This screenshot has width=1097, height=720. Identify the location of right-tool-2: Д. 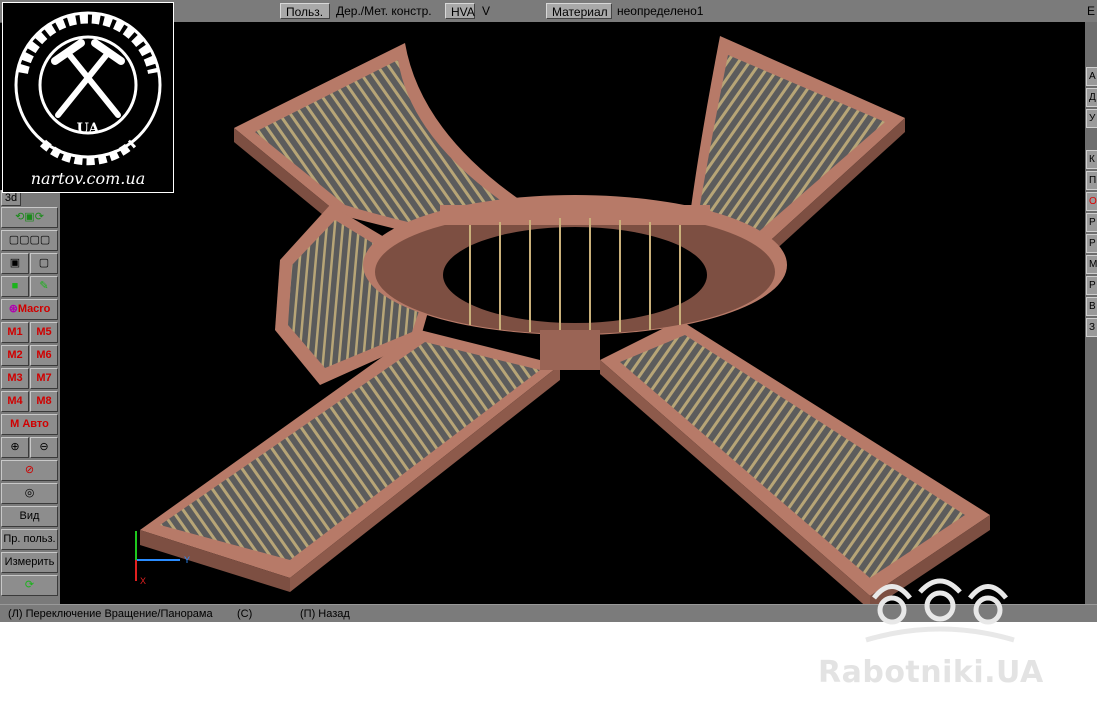
(1091, 97).